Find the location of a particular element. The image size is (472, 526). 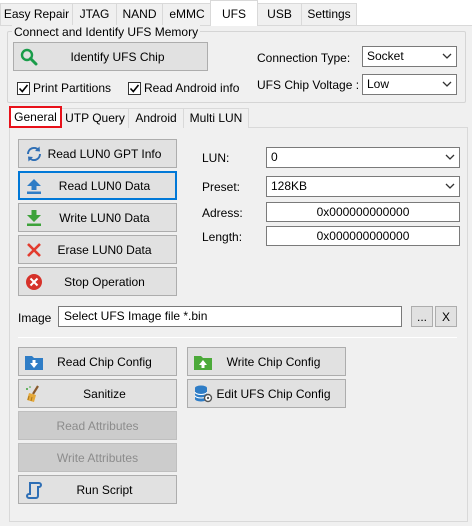

tab-easy-repair: Easy Repair is located at coordinates (36, 14).